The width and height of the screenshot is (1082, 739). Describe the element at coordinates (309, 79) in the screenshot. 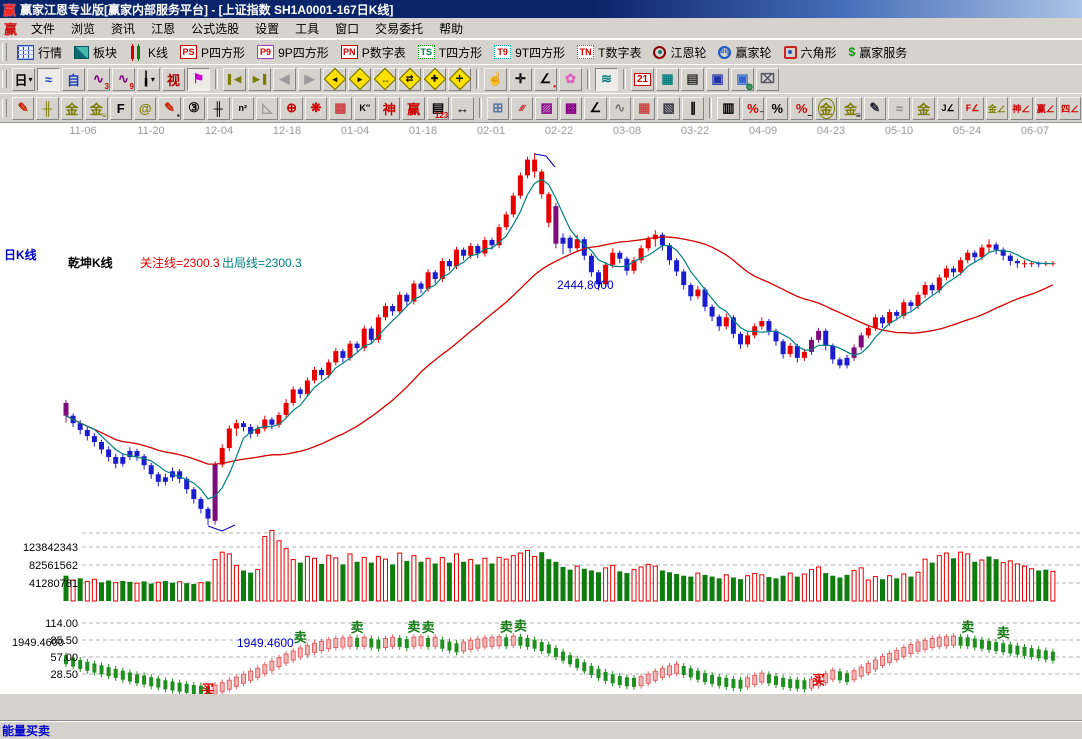

I see `next-page-button: ▶` at that location.